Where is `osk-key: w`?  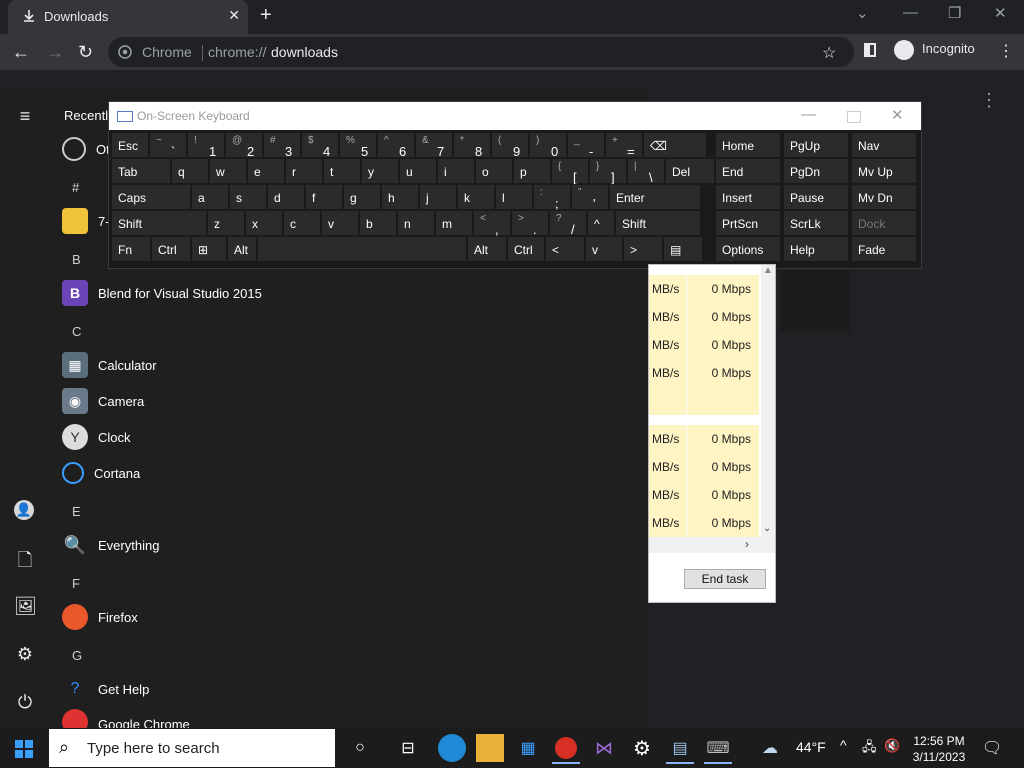
osk-key: w is located at coordinates (228, 171).